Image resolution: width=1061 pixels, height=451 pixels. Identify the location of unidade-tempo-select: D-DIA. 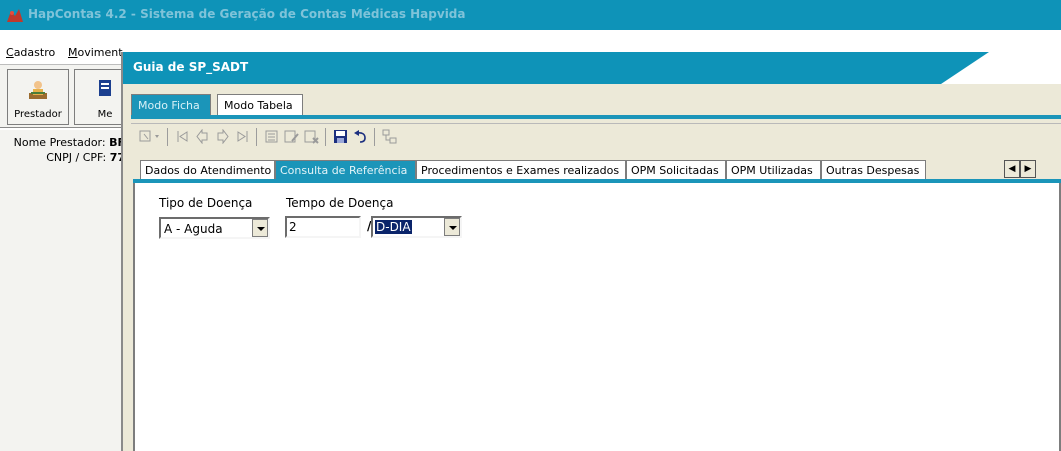
(416, 227).